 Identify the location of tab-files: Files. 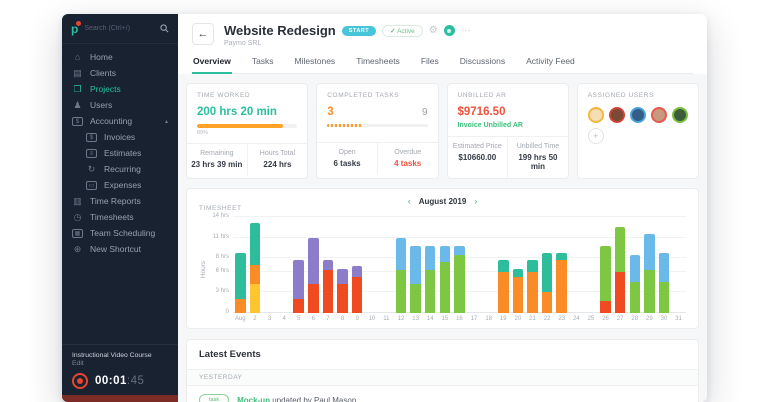
(430, 64).